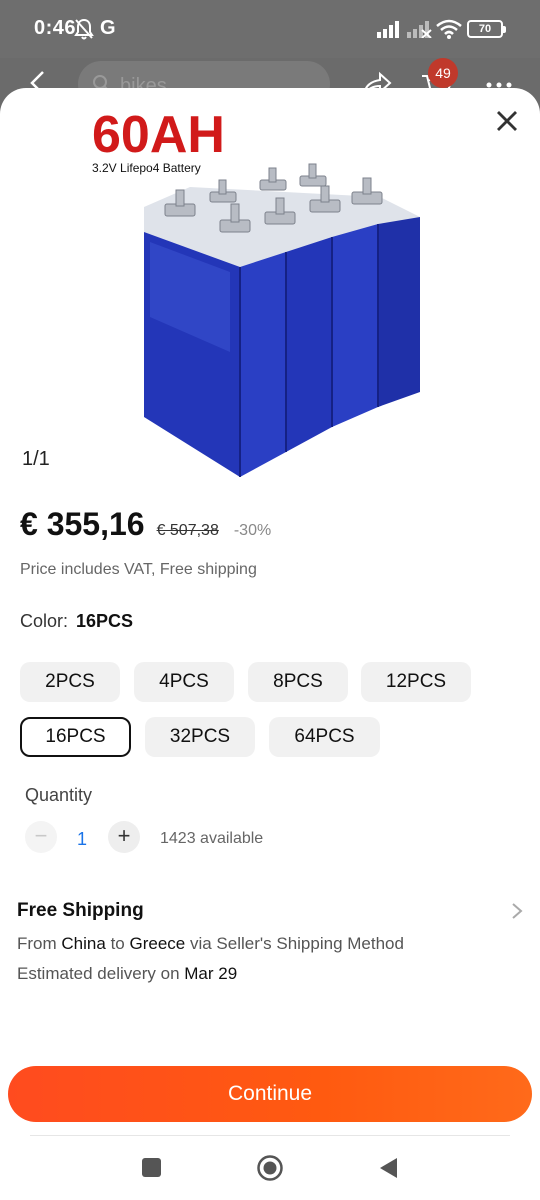  What do you see at coordinates (151, 1167) in the screenshot?
I see `recents-icon` at bounding box center [151, 1167].